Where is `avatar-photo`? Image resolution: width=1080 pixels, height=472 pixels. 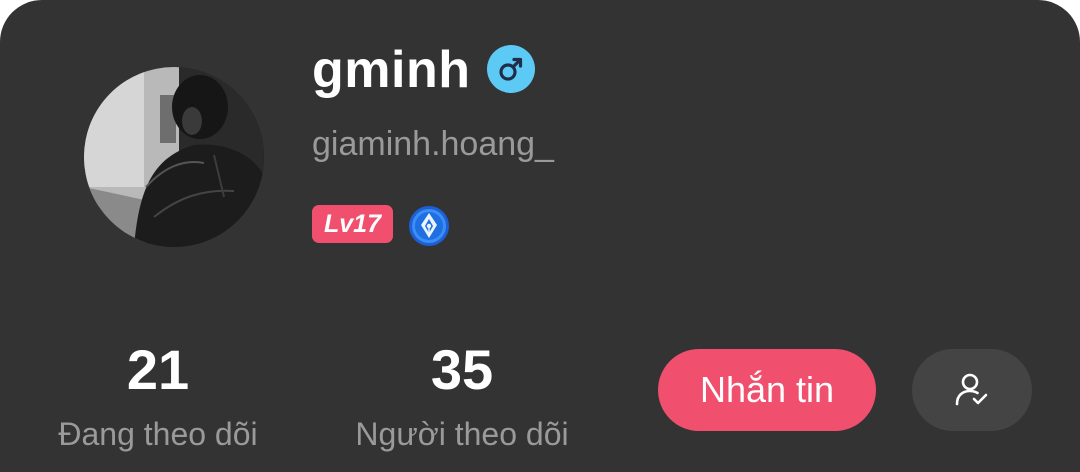 avatar-photo is located at coordinates (174, 157).